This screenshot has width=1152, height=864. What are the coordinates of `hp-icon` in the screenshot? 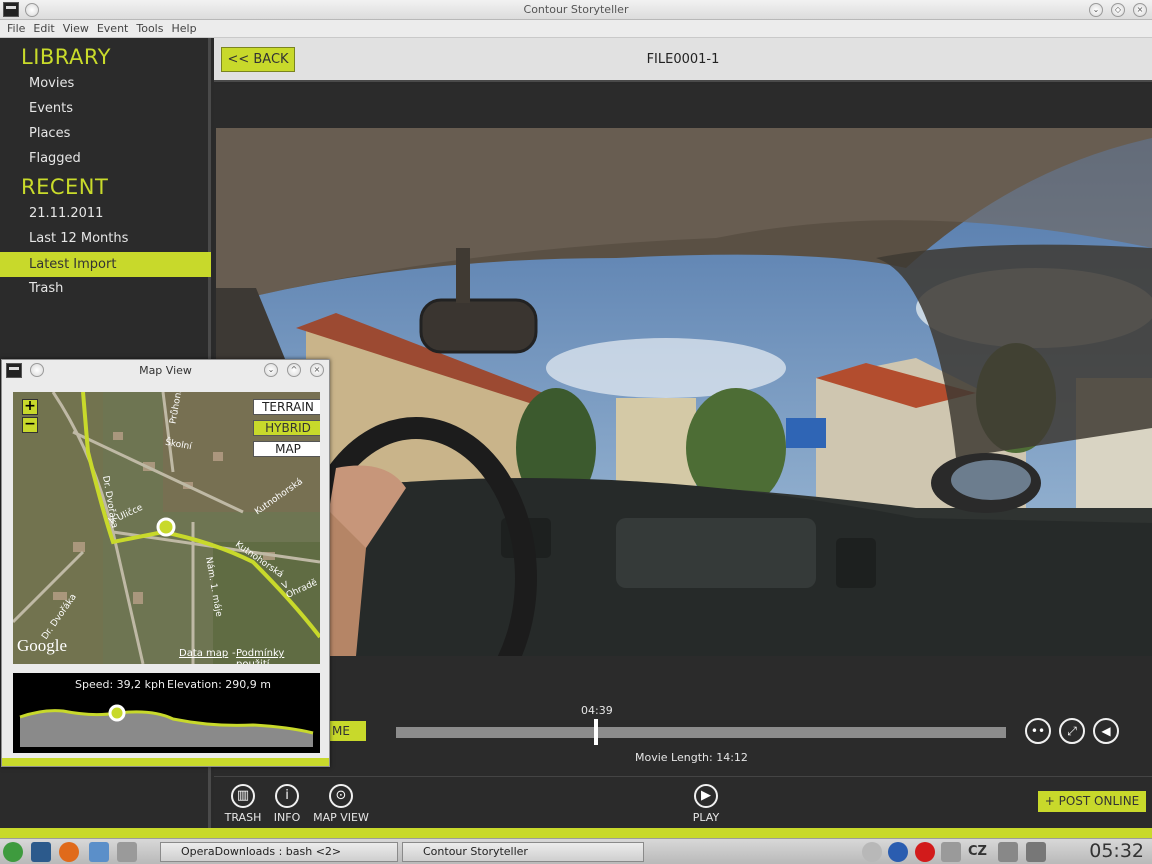 It's located at (898, 852).